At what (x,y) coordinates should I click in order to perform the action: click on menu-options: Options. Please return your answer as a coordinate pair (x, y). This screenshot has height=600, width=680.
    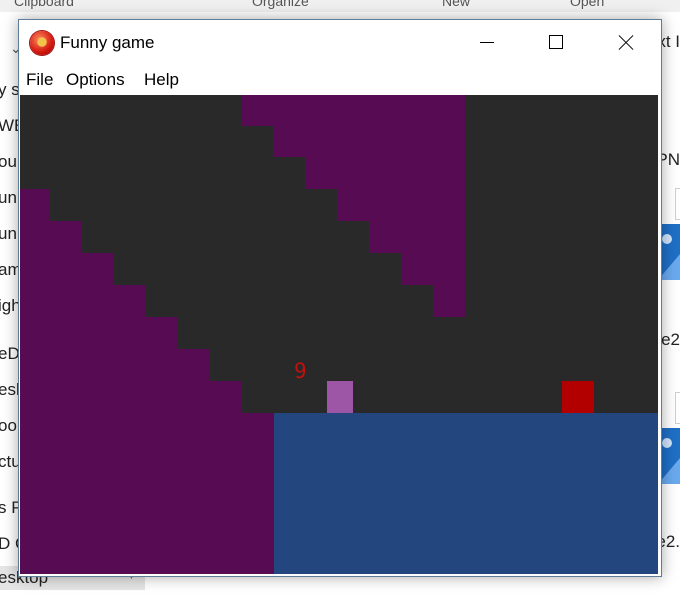
    Looking at the image, I should click on (95, 80).